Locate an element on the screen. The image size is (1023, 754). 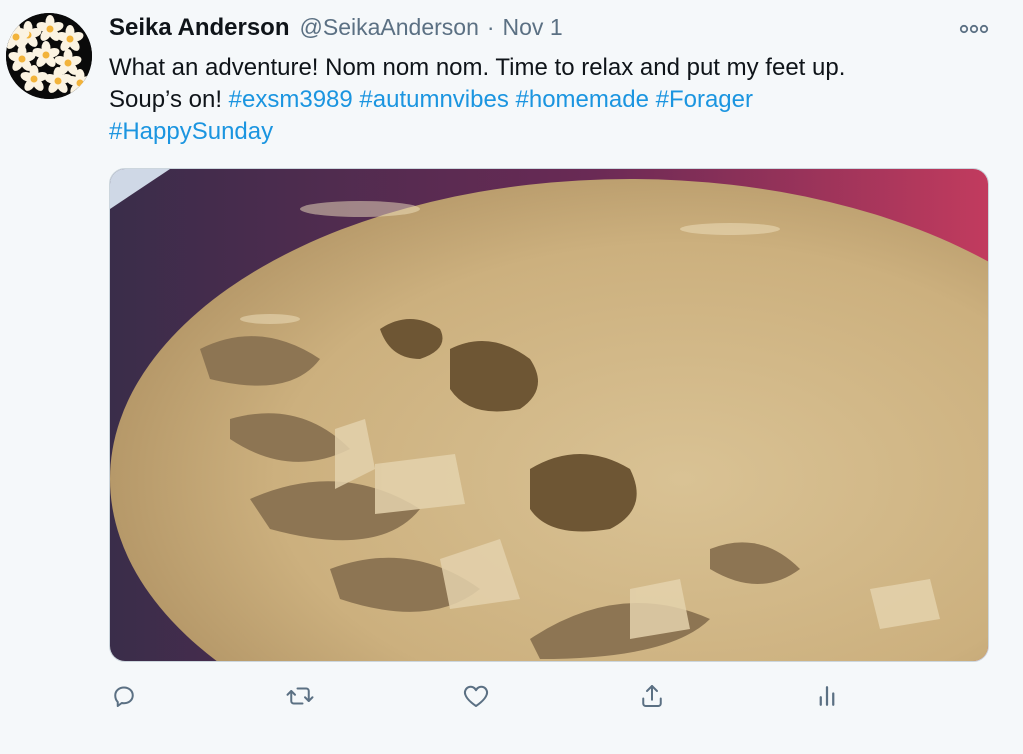
reply-icon is located at coordinates (124, 696).